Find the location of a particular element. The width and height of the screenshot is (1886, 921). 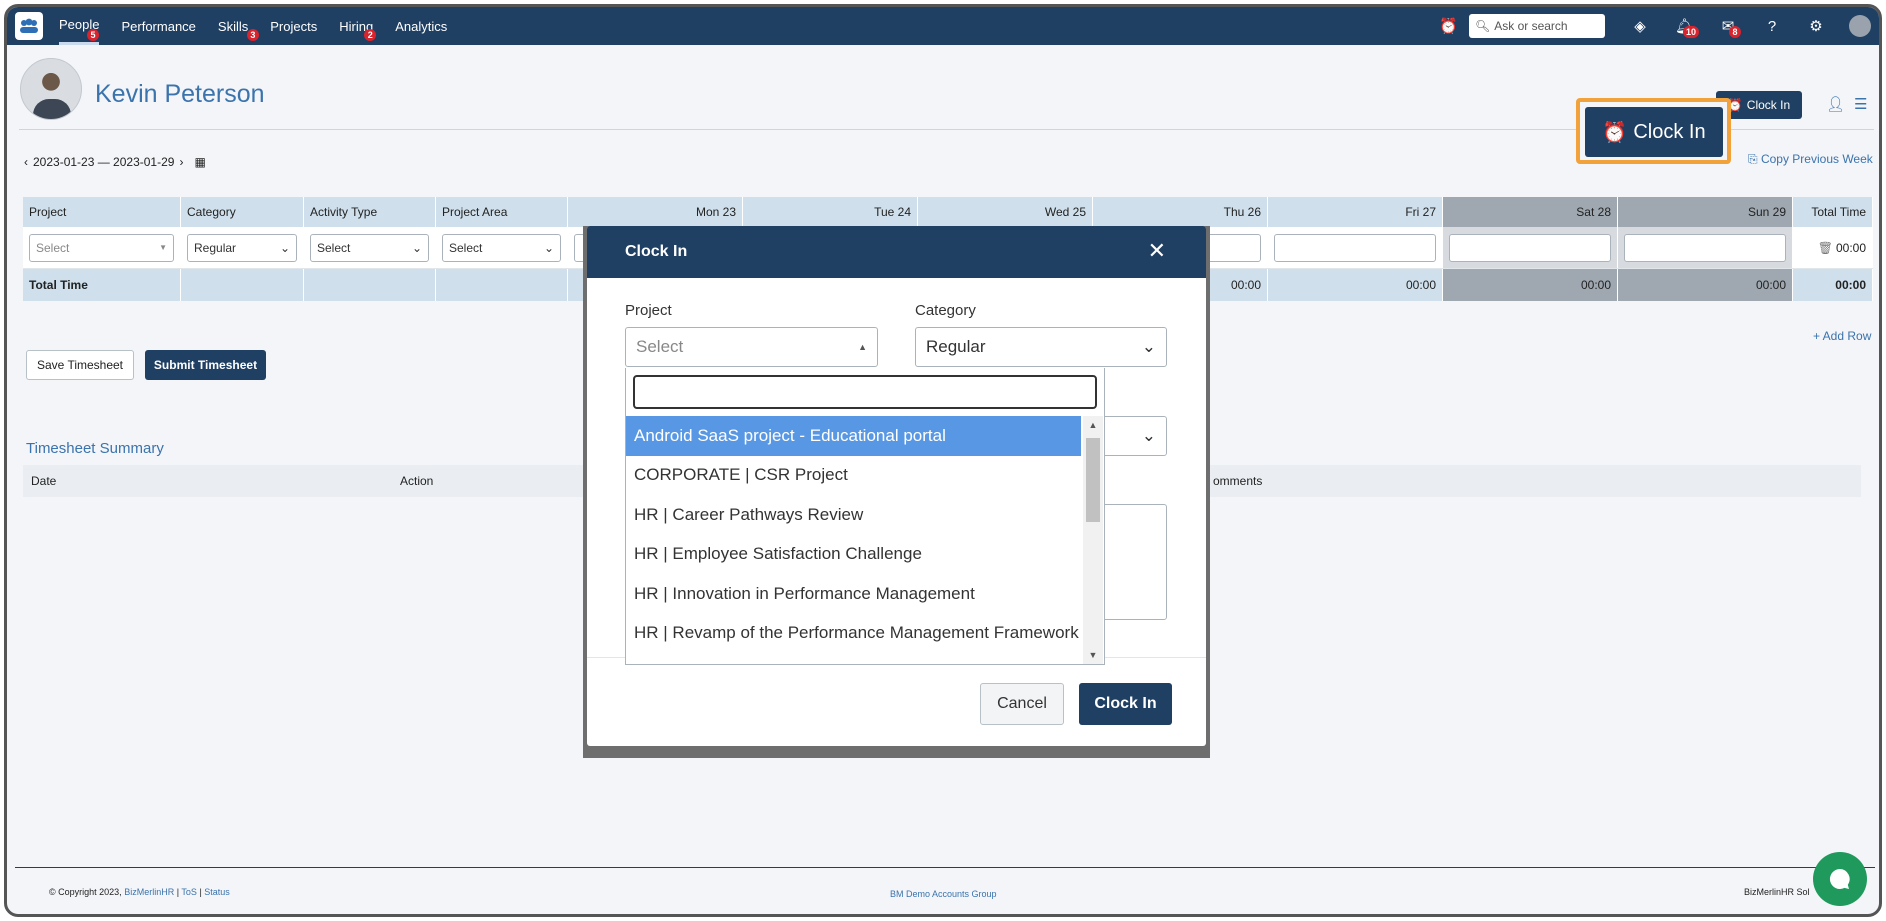

list-icon: ☰ is located at coordinates (1860, 104).